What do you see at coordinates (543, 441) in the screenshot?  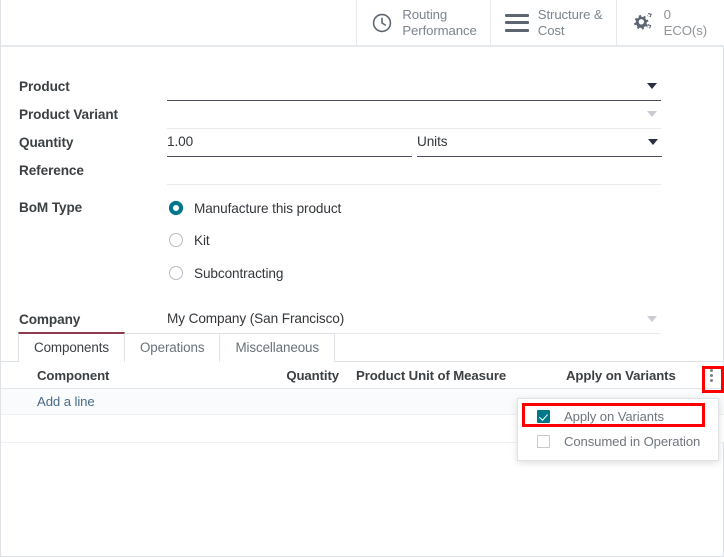 I see `checkbox-icon-consumed-in-operation` at bounding box center [543, 441].